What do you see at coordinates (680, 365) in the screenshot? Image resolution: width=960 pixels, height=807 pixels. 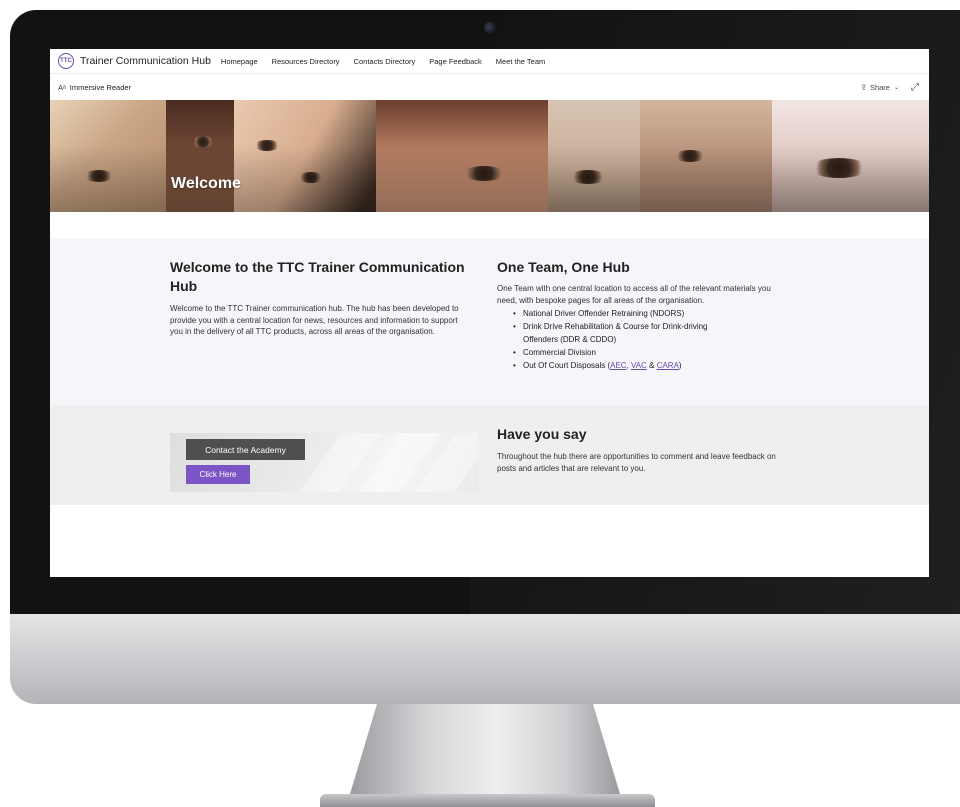 I see `list-item-suffix: )` at bounding box center [680, 365].